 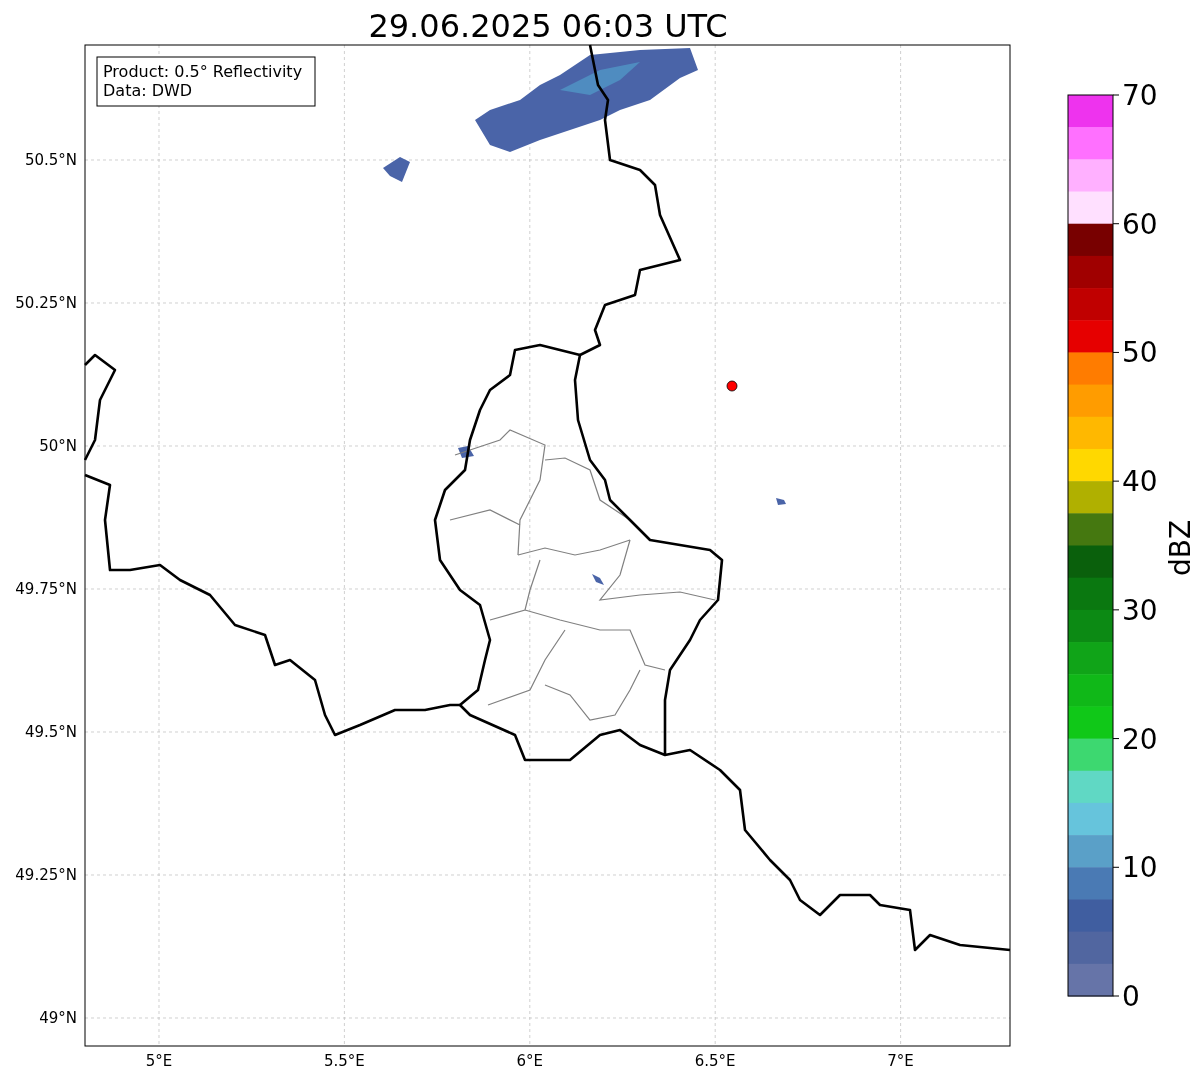 What do you see at coordinates (1140, 353) in the screenshot?
I see `colorbar-tick-label: 50` at bounding box center [1140, 353].